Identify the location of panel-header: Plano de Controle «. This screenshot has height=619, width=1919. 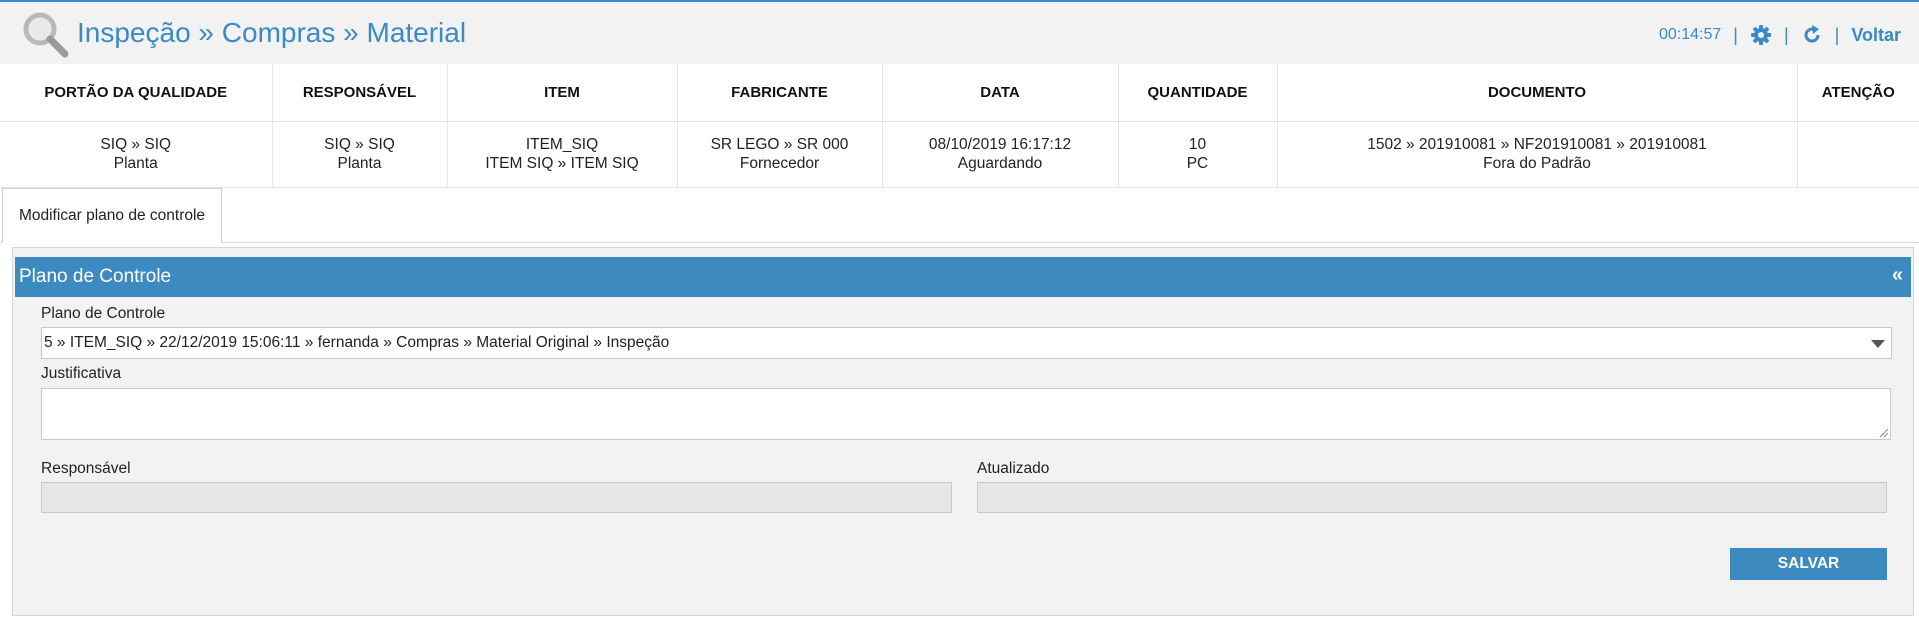
(963, 277).